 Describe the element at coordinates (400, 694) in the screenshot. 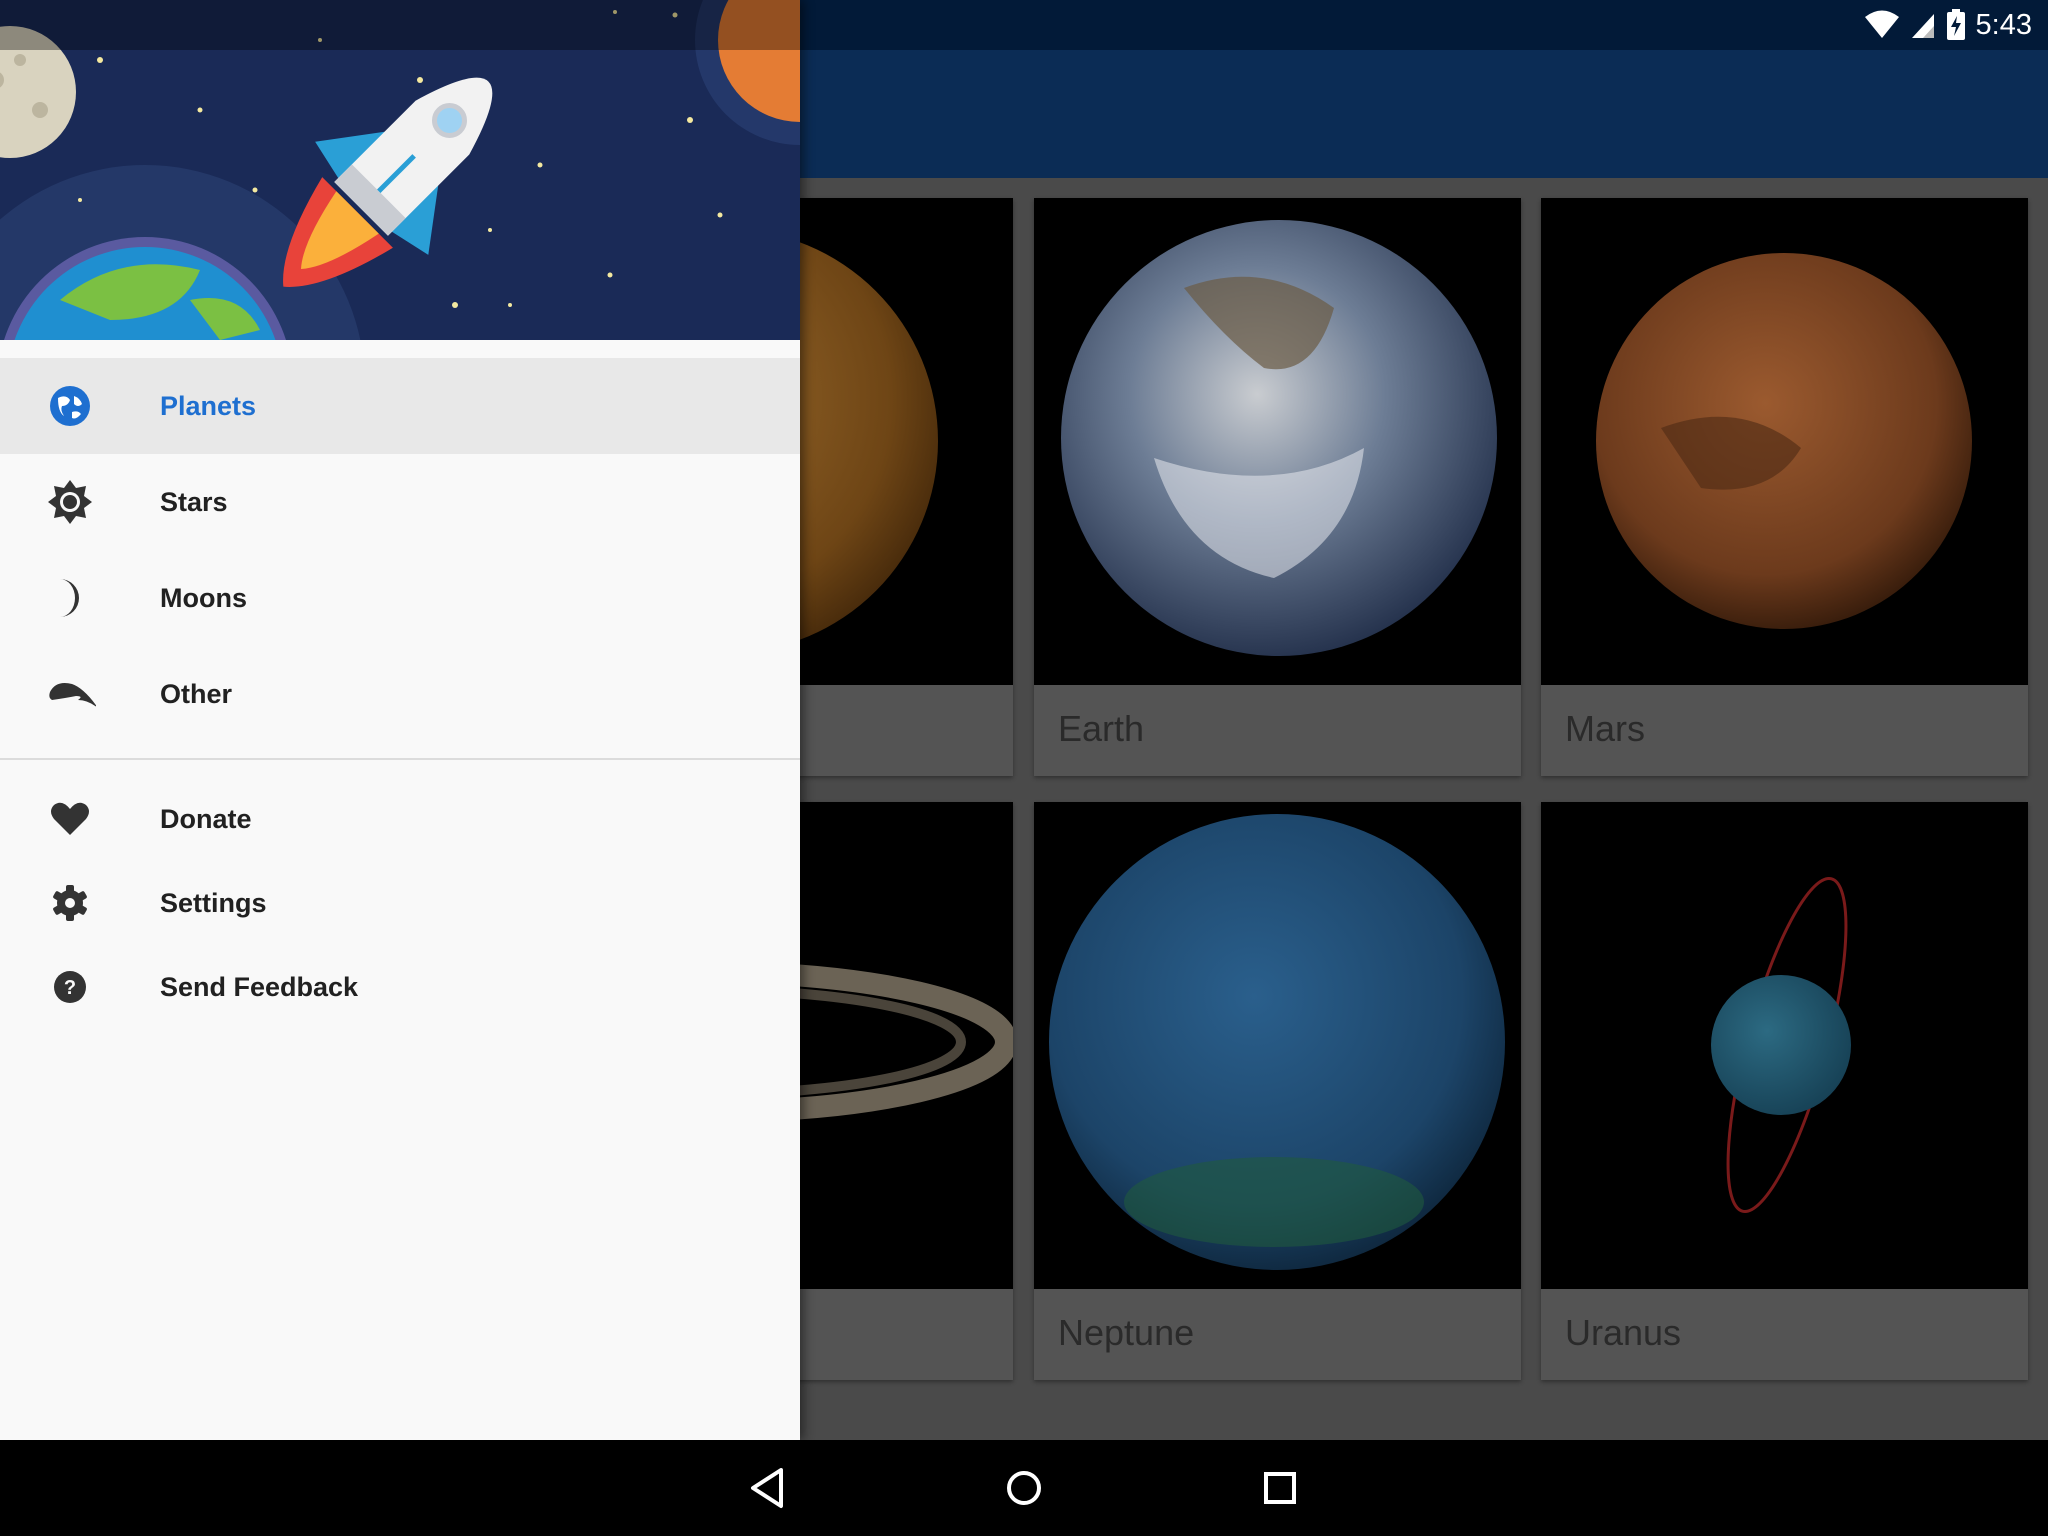

I see `nav-item-other: Other` at that location.